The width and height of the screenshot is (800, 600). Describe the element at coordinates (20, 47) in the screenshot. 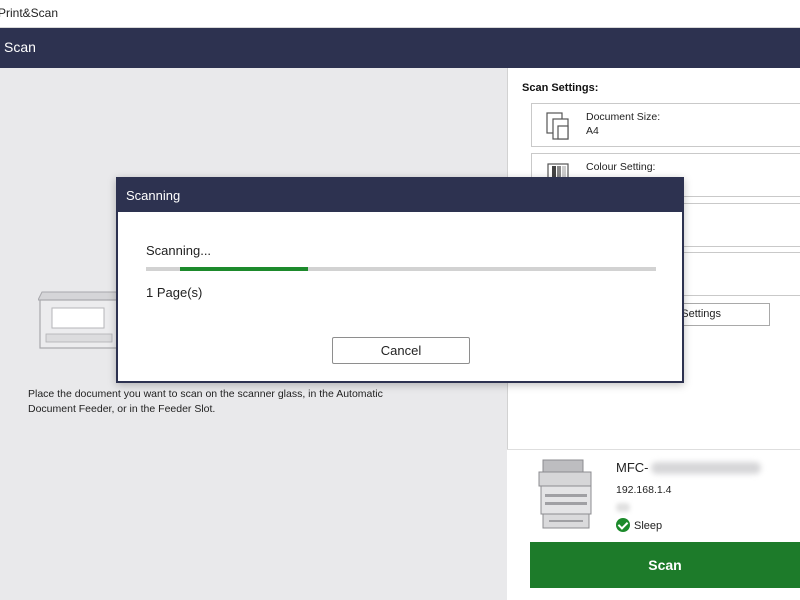

I see `page-title: Scan` at that location.